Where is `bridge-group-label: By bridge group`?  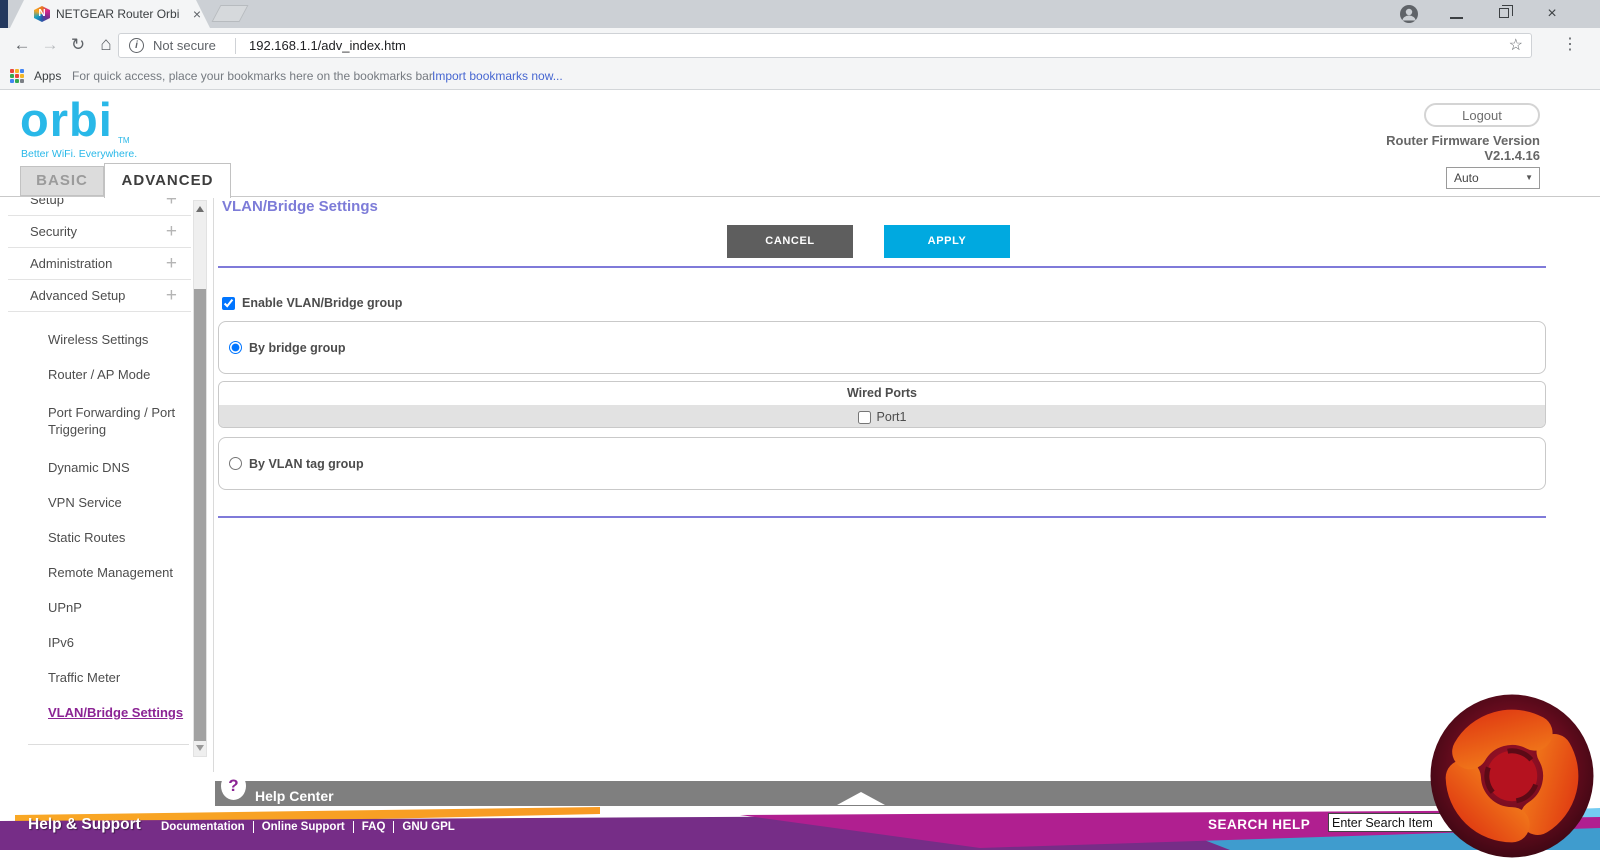
bridge-group-label: By bridge group is located at coordinates (297, 347).